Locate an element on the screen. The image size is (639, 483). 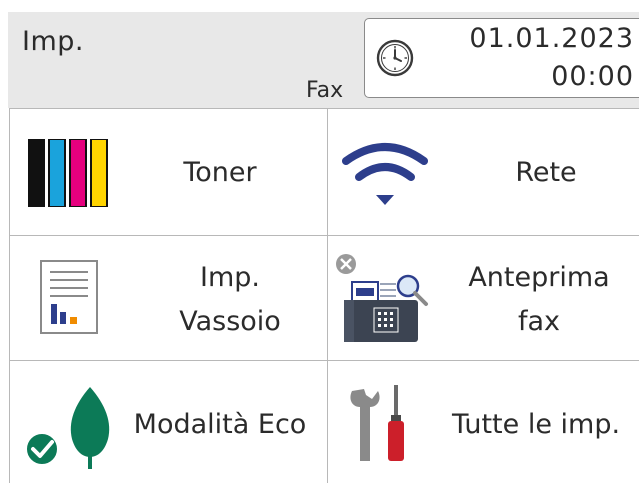
tray-label-line2: Vassoio is located at coordinates (230, 321).